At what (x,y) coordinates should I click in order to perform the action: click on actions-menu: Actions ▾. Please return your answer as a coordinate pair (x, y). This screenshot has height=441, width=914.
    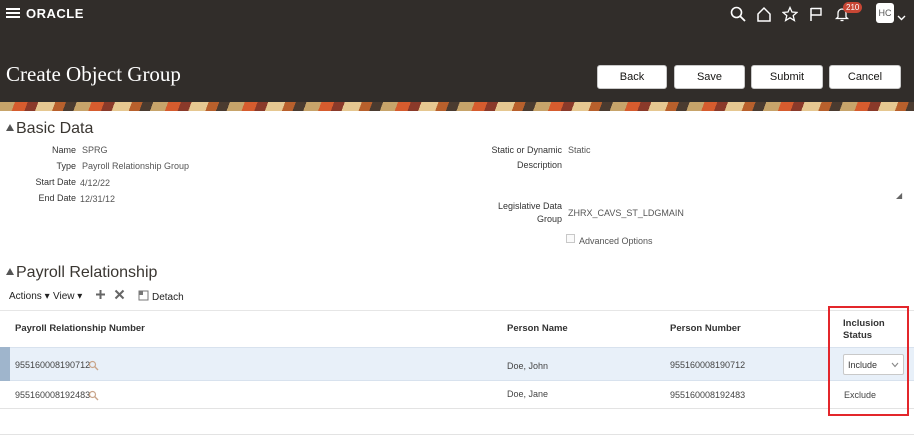
    Looking at the image, I should click on (29, 296).